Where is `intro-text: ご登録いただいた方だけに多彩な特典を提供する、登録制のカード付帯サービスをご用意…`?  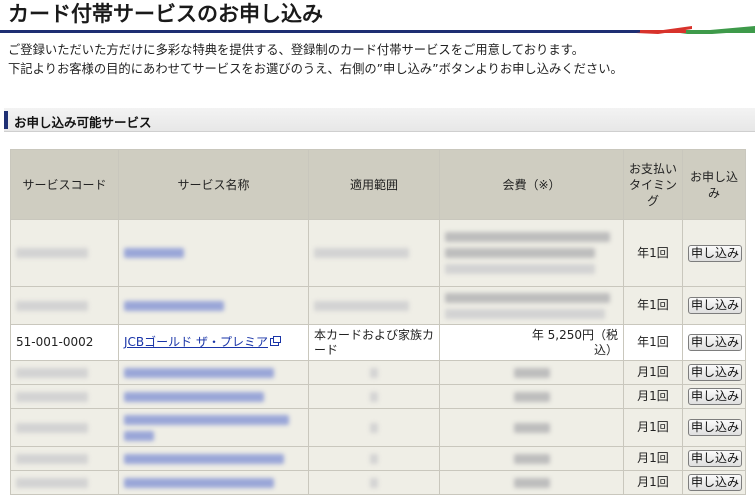 intro-text: ご登録いただいた方だけに多彩な特典を提供する、登録制のカード付帯サービスをご用意… is located at coordinates (315, 60).